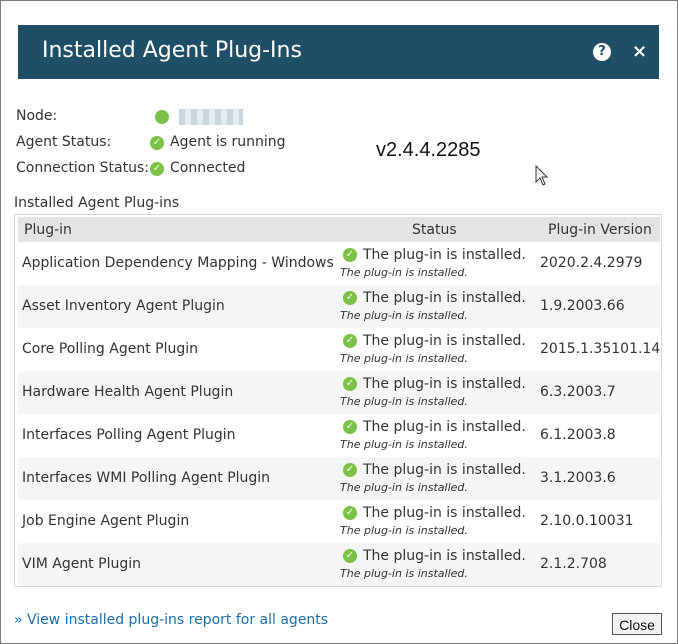 Image resolution: width=678 pixels, height=644 pixels. What do you see at coordinates (602, 52) in the screenshot?
I see `help-icon: ?` at bounding box center [602, 52].